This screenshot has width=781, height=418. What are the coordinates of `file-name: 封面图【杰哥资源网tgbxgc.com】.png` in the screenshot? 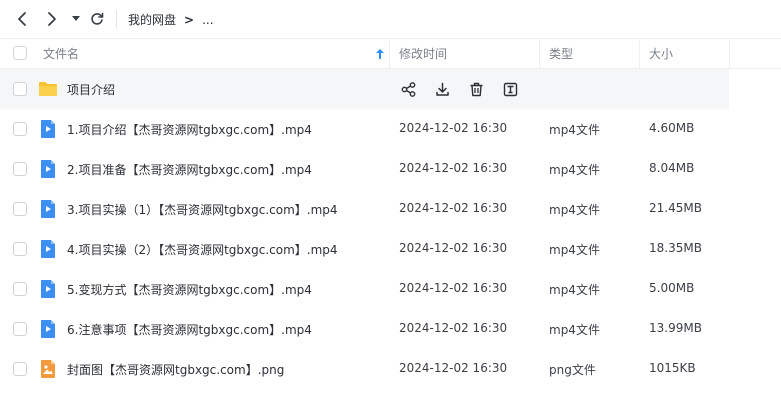 It's located at (175, 369).